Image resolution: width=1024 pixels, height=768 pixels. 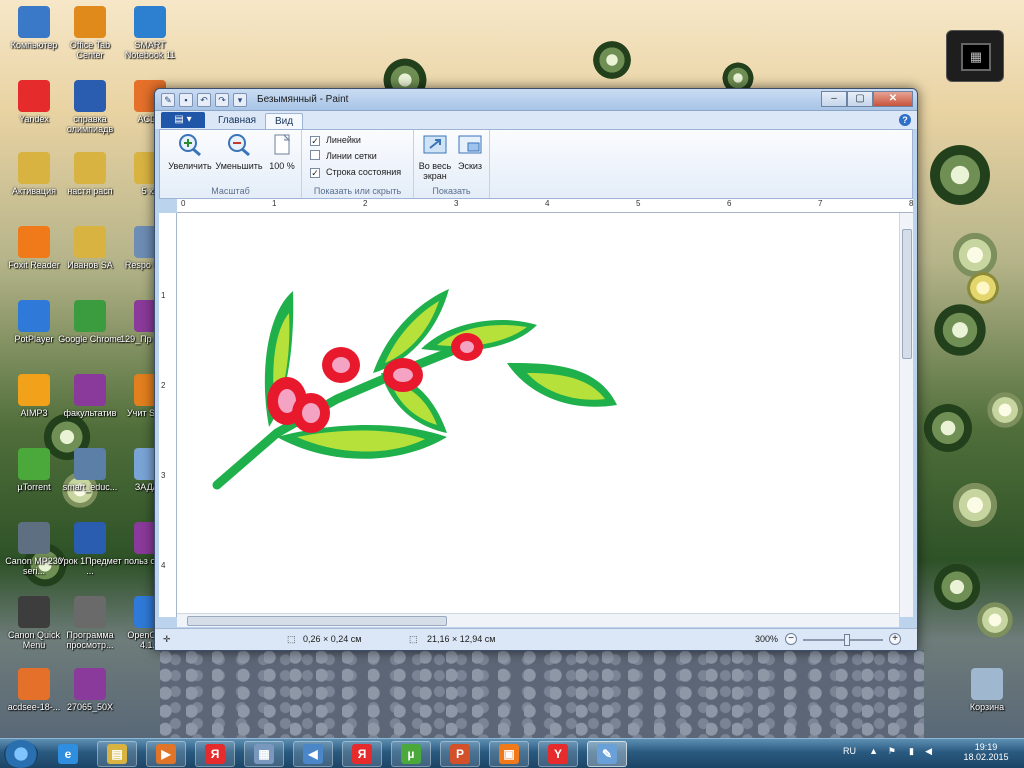 What do you see at coordinates (163, 295) in the screenshot?
I see `ruler-tick: 1` at bounding box center [163, 295].